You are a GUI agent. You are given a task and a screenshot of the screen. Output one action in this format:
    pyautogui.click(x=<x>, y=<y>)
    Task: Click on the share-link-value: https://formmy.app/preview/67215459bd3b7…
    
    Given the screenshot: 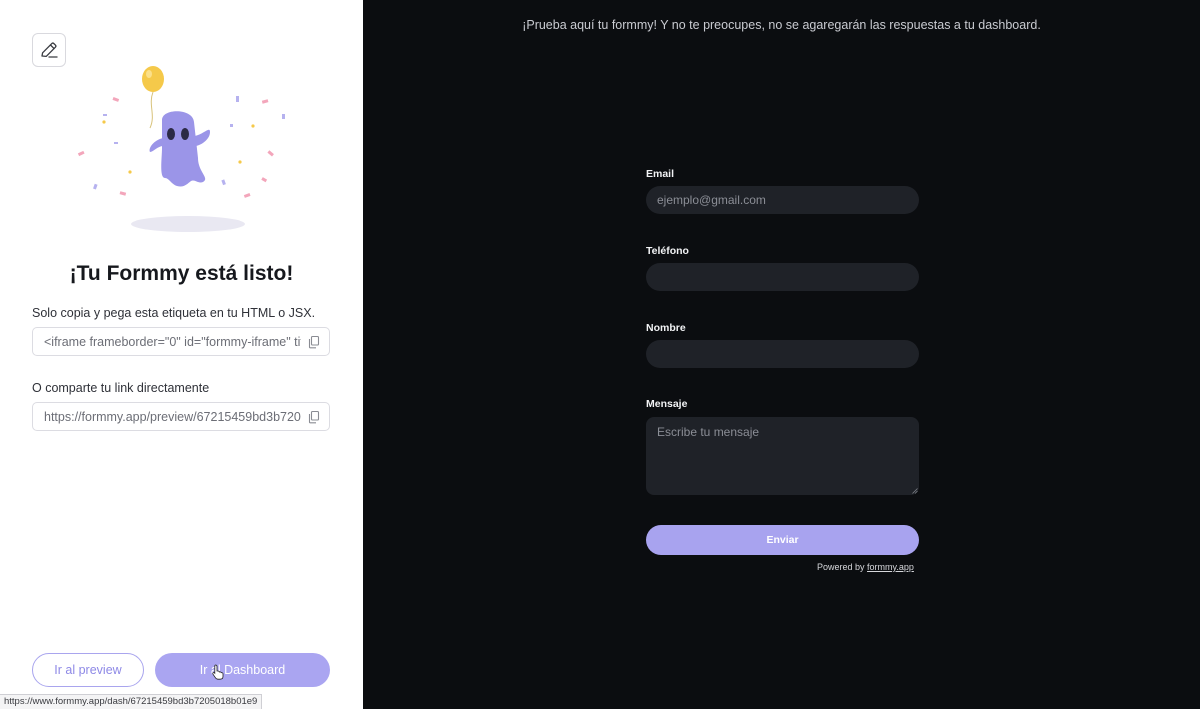 What is the action you would take?
    pyautogui.click(x=172, y=416)
    